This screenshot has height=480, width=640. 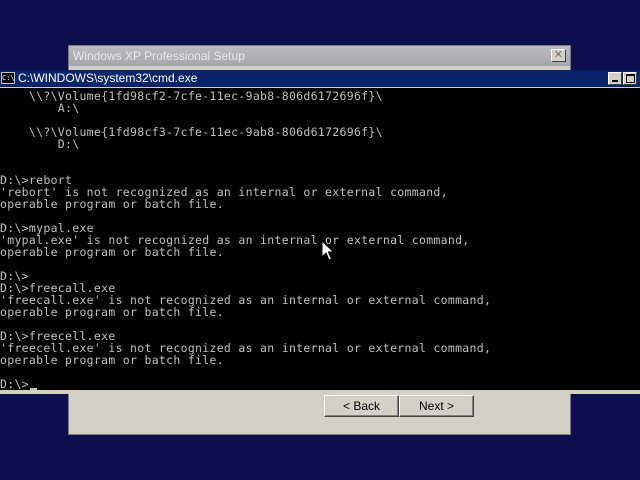 I want to click on minimize-icon, so click(x=615, y=78).